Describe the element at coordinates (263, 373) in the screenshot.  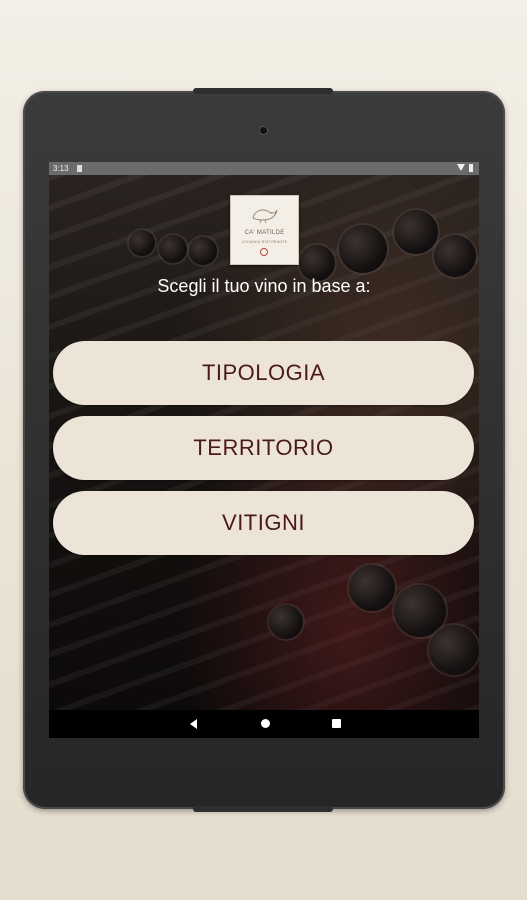
I see `tipologia-button: TIPOLOGIA` at that location.